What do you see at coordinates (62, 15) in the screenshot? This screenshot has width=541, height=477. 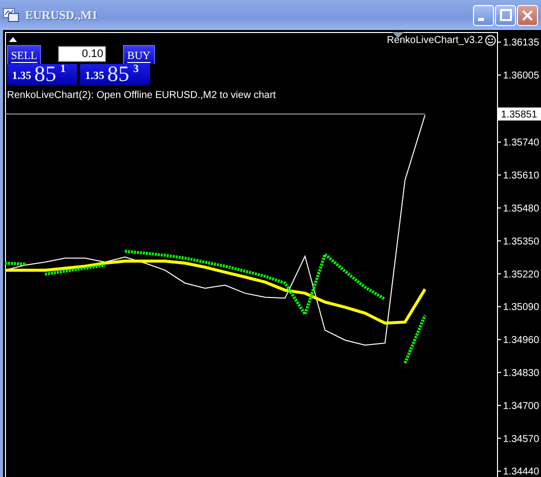 I see `window-title: EURUSD.,M1` at bounding box center [62, 15].